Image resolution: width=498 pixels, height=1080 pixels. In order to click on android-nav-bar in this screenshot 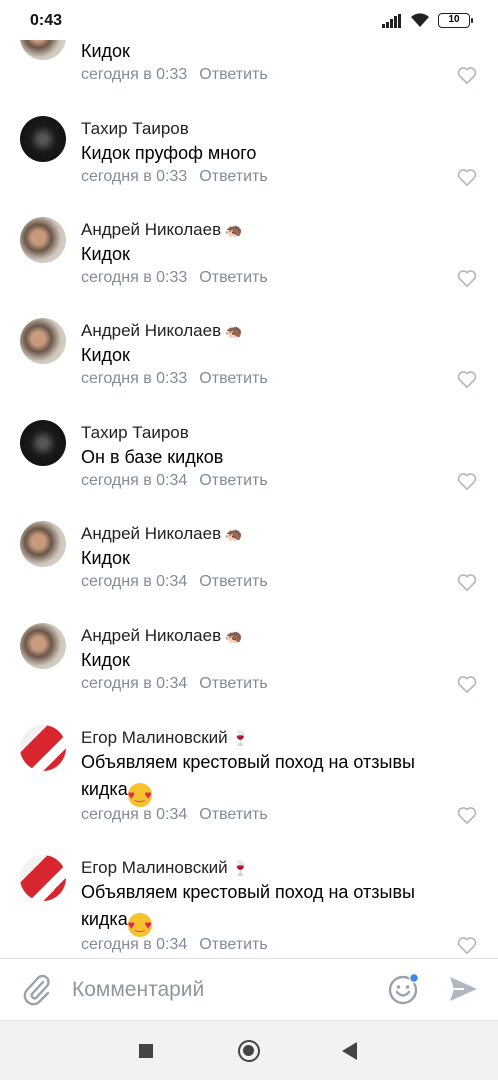, I will do `click(249, 1050)`.